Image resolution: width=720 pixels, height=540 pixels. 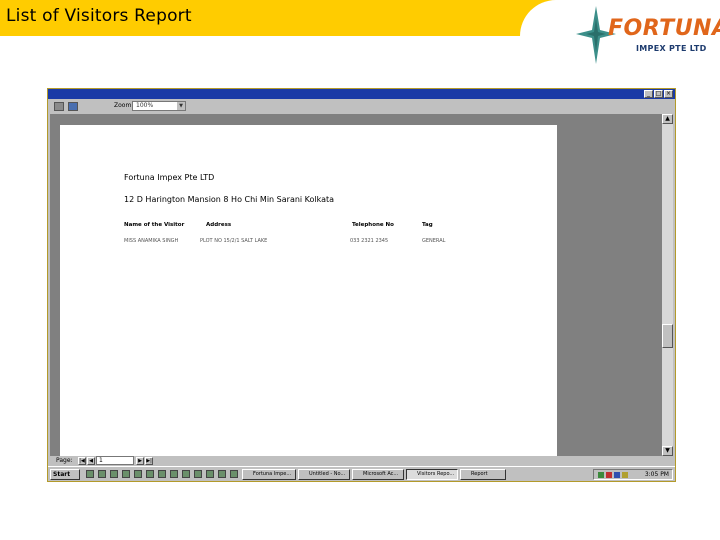 I want to click on slide-title: List of Visitors Report, so click(x=99, y=16).